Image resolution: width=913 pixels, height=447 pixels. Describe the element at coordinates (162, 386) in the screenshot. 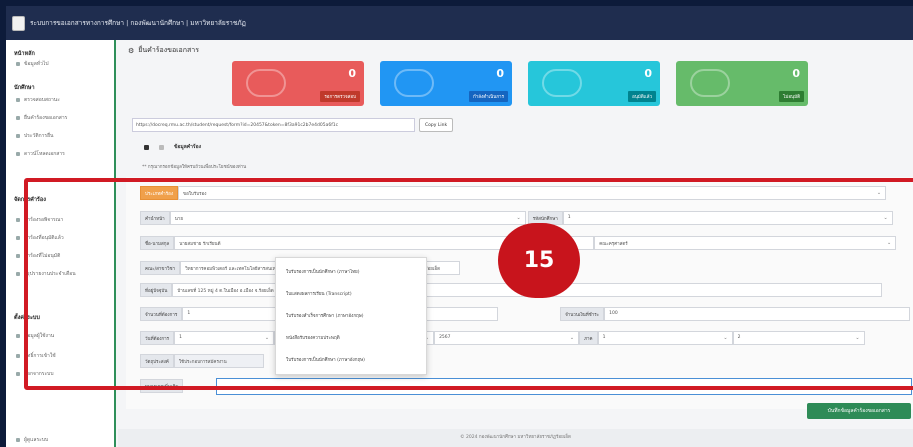

I see `note-label: หมายเหตุเพิ่มเติม` at that location.